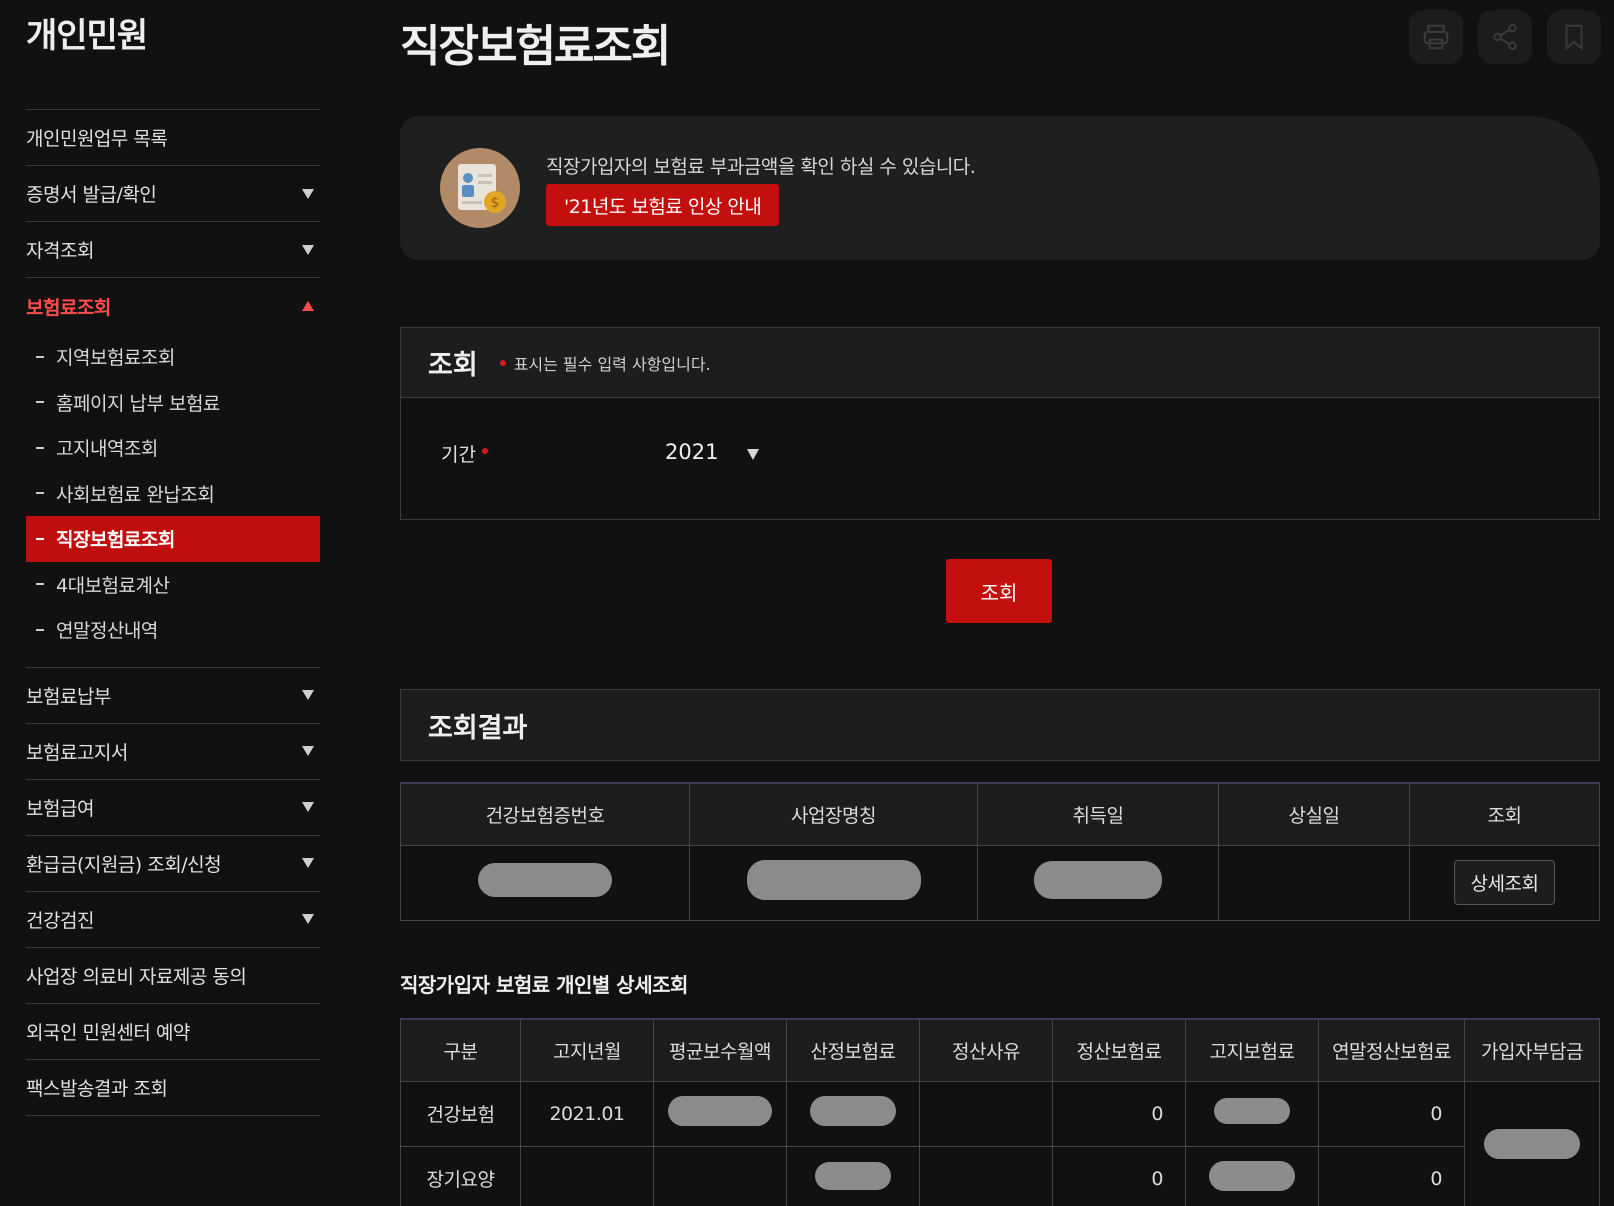  What do you see at coordinates (173, 696) in the screenshot?
I see `sidebar-item-payment: 보험료납부` at bounding box center [173, 696].